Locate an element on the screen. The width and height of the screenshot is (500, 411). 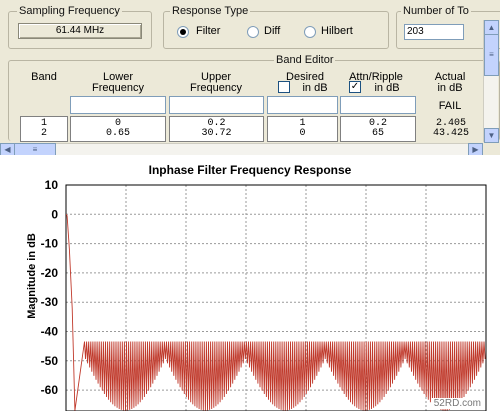
attn-in-db-checkbox: ✓ is located at coordinates (355, 87).